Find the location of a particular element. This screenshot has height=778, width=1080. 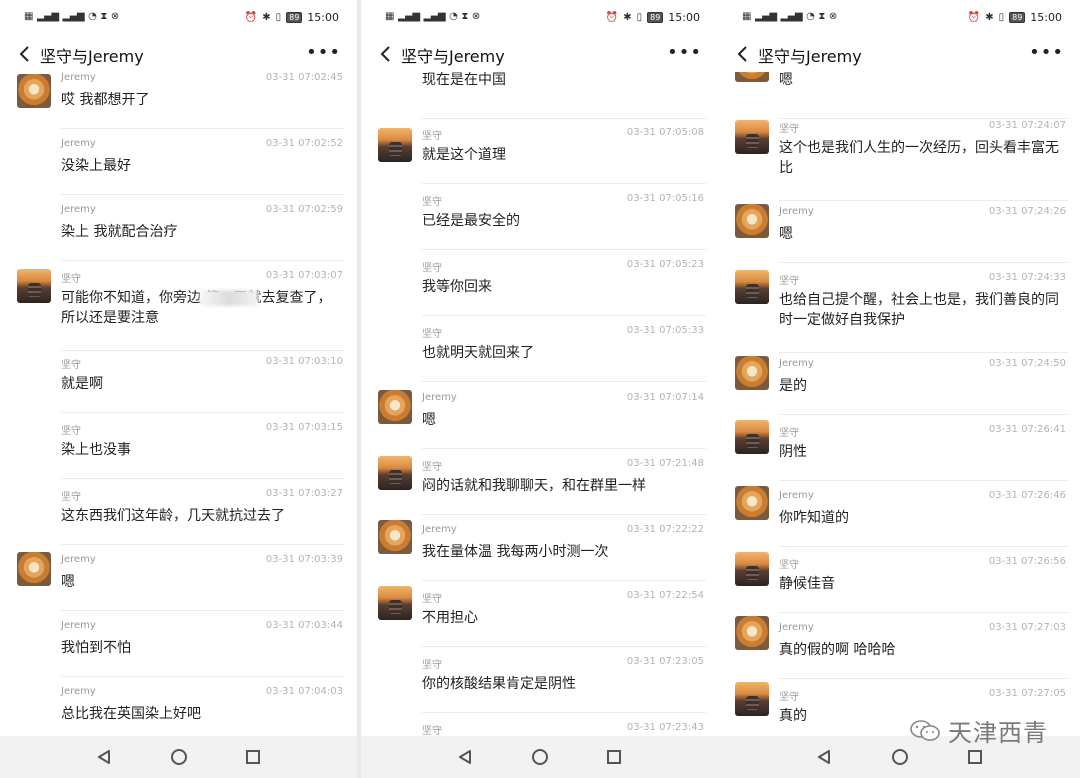

message-text: 嗯 is located at coordinates (786, 80).